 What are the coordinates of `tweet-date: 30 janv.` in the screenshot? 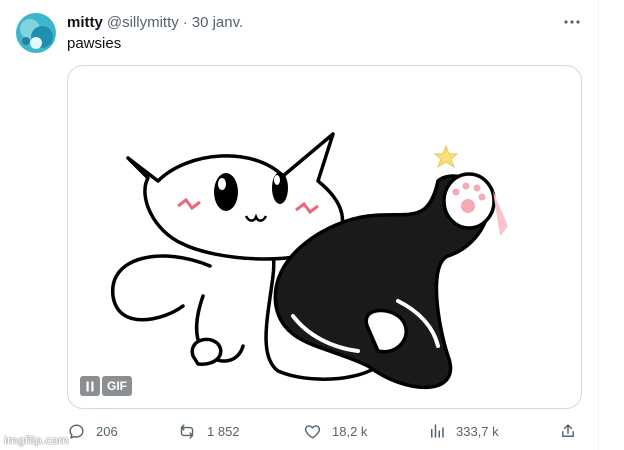 It's located at (217, 22).